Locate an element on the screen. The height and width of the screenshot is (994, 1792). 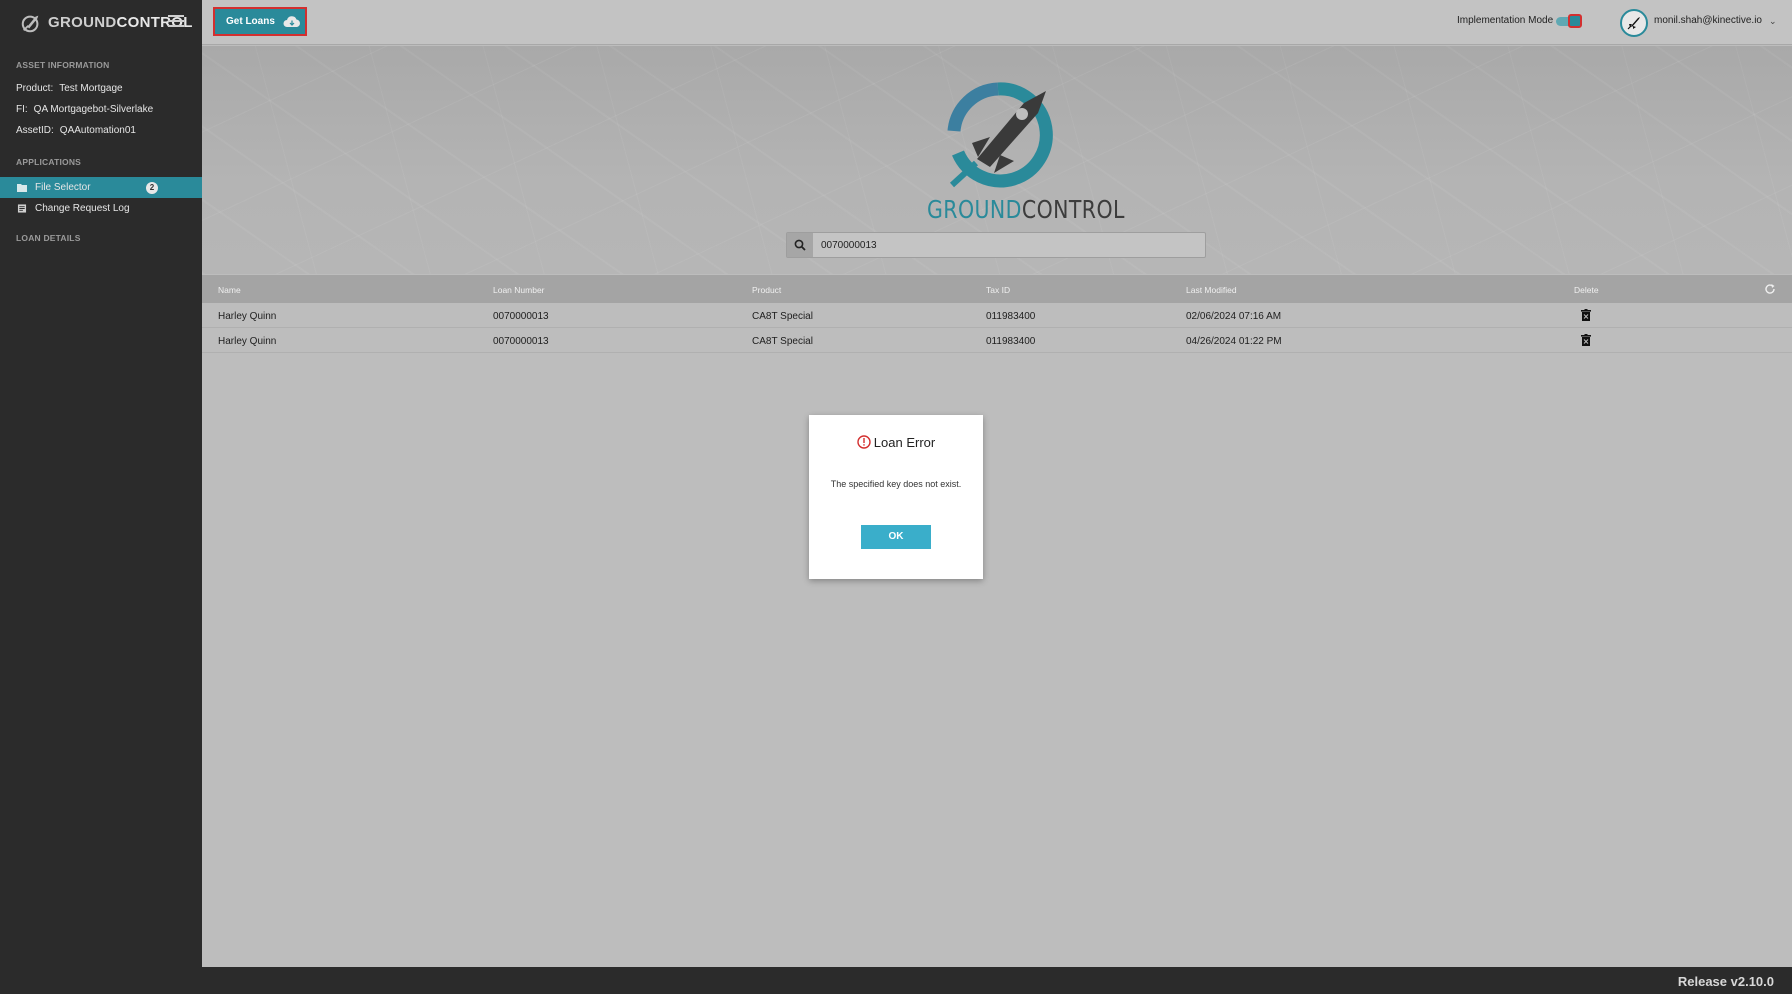
column-header-product: Product is located at coordinates (766, 290).